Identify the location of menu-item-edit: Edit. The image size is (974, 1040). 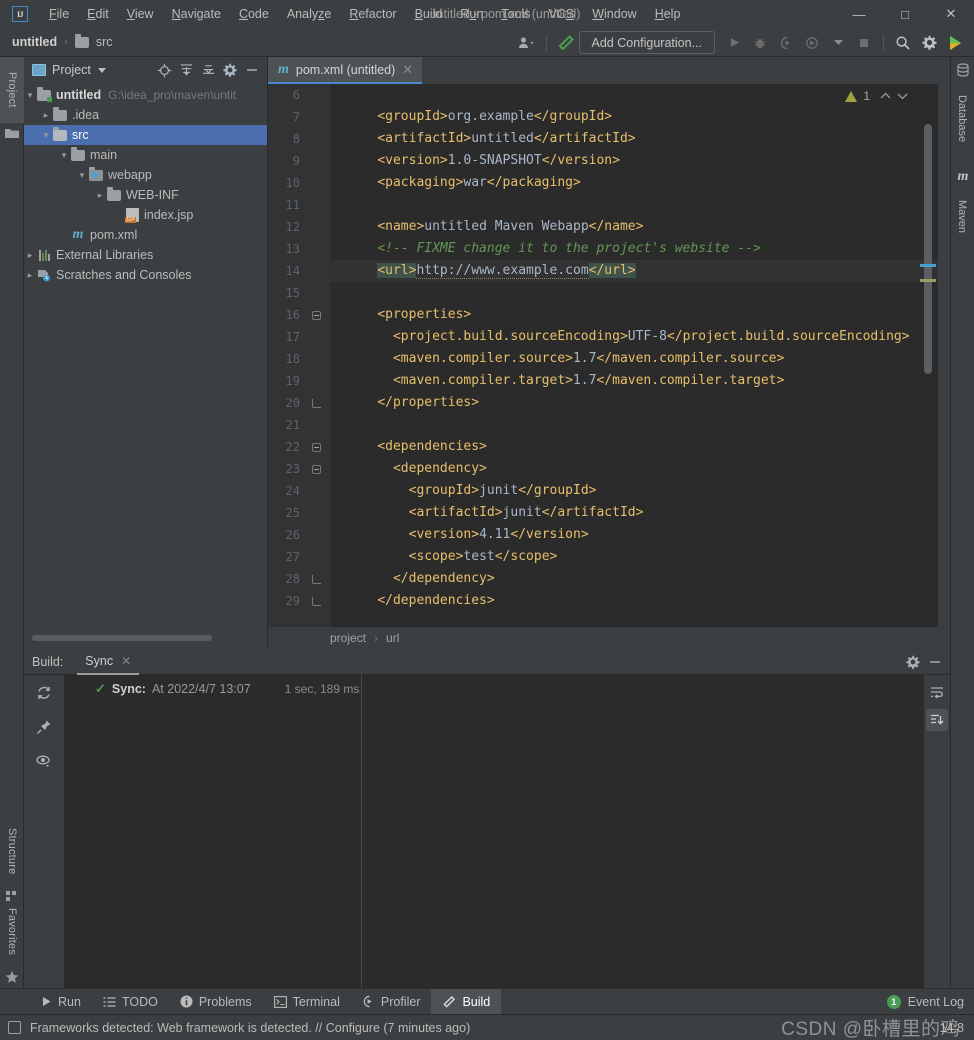
(98, 14).